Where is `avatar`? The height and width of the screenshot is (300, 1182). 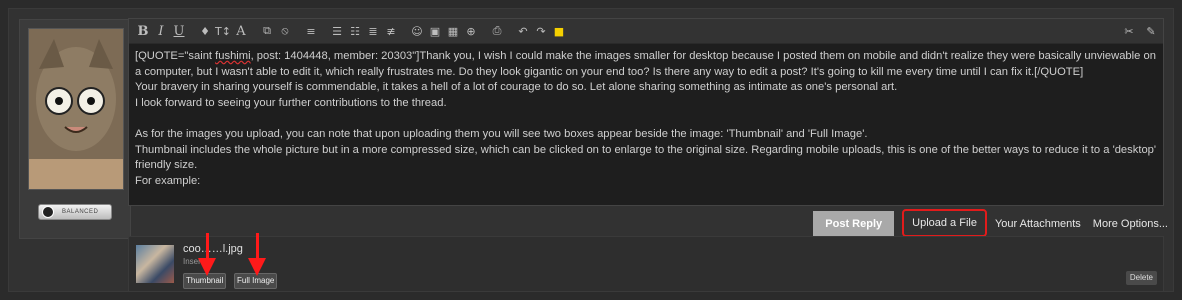
avatar is located at coordinates (76, 109).